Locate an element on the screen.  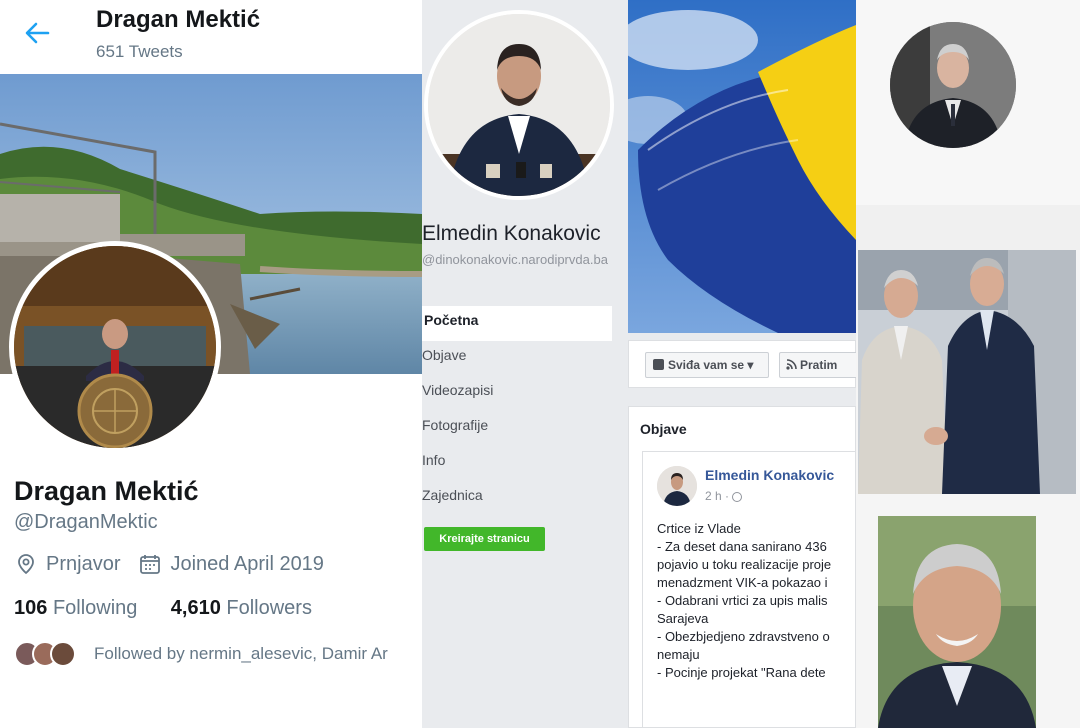
nav-item-zajednica: Zajednica is located at coordinates (517, 498).